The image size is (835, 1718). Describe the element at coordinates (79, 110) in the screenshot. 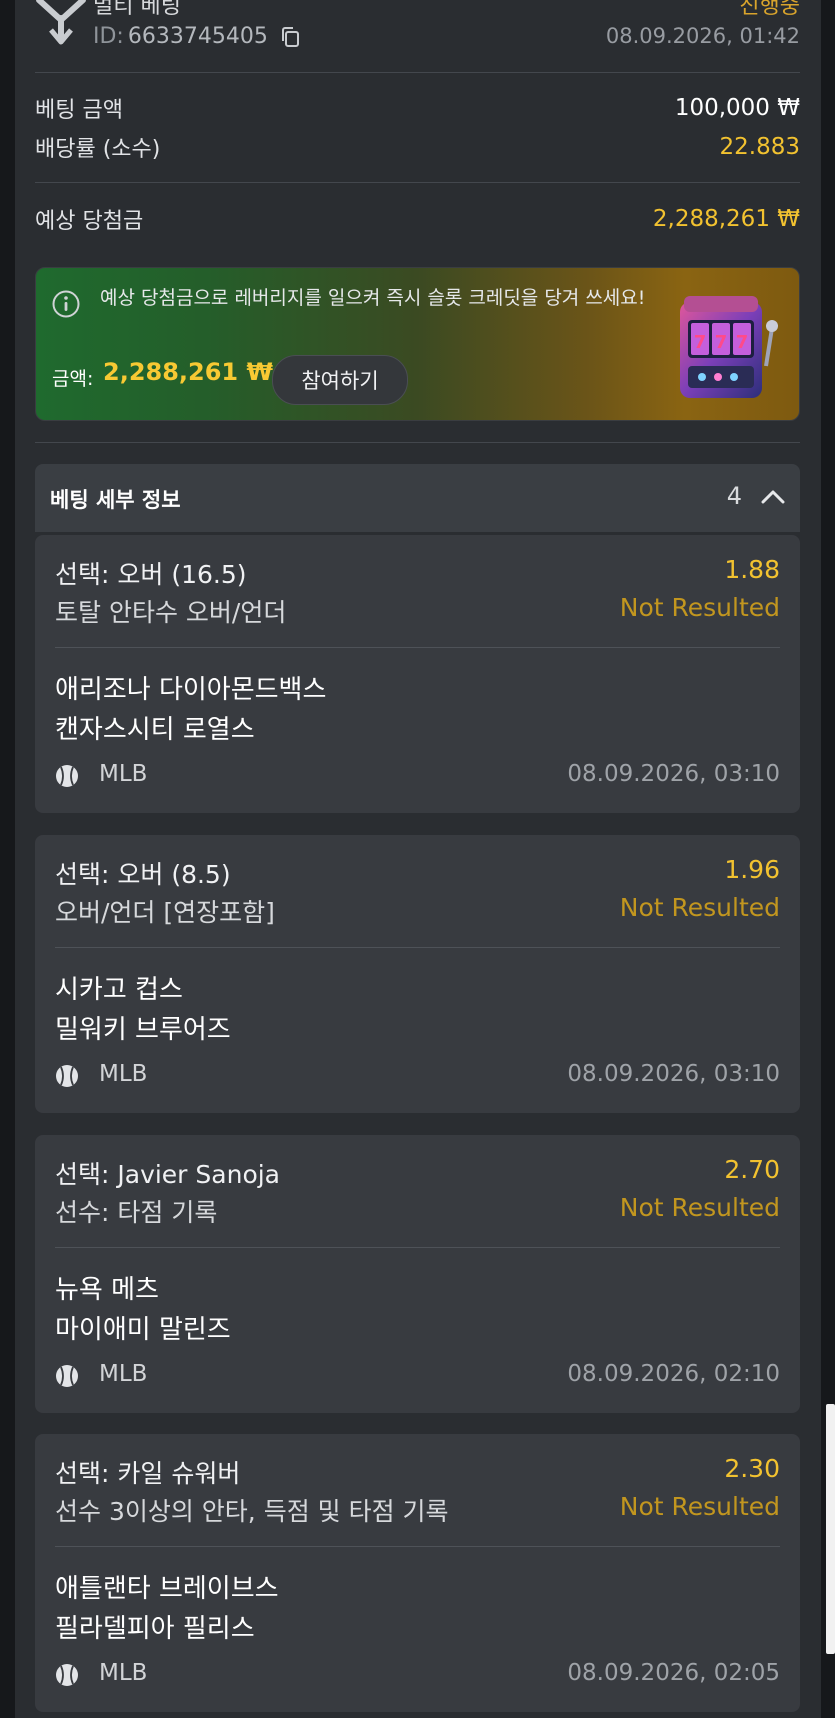

I see `stake-label: 베팅 금액` at that location.